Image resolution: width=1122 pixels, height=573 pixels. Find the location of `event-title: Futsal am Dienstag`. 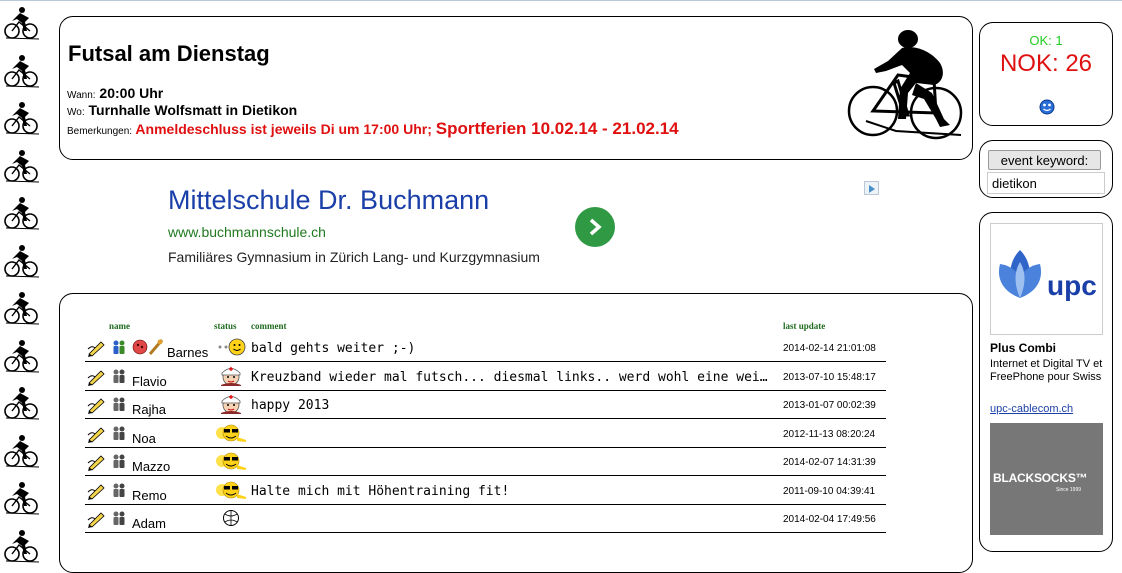

event-title: Futsal am Dienstag is located at coordinates (169, 53).